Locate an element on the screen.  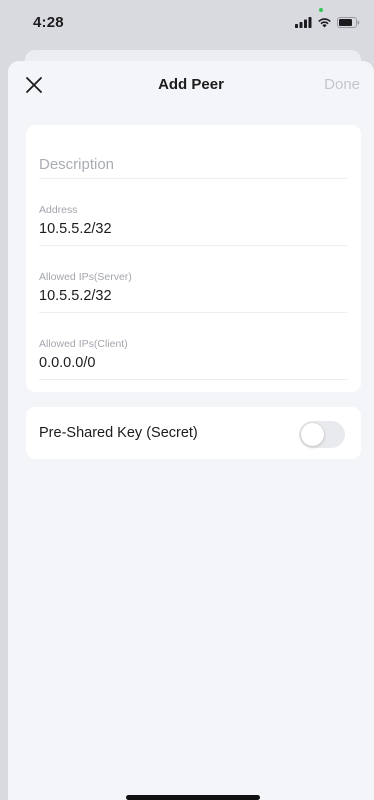
pre-shared-key-toggle is located at coordinates (322, 434).